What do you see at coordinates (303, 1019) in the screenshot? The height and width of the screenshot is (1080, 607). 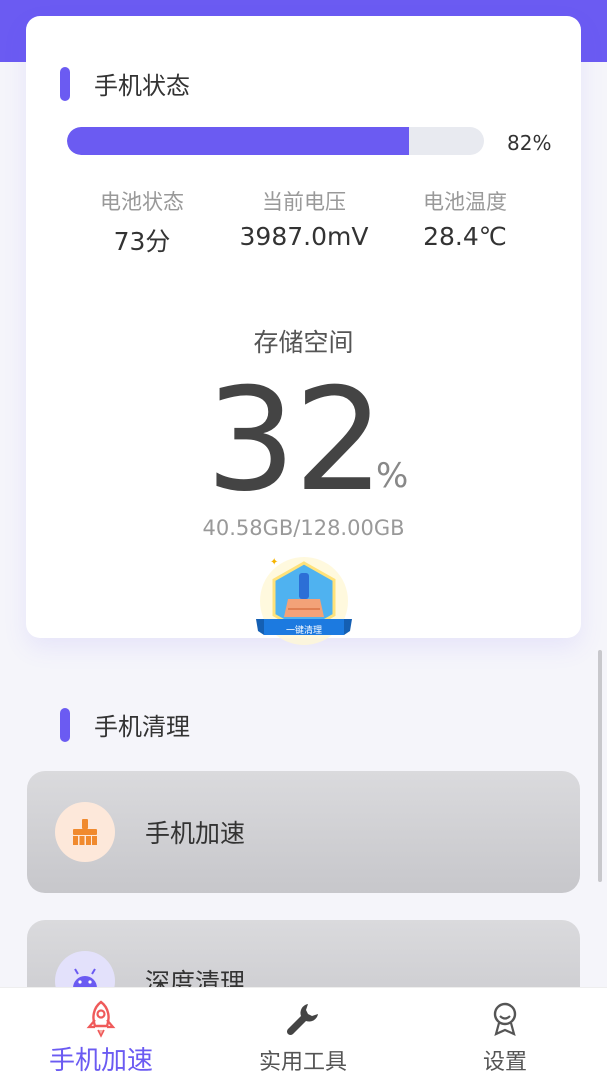 I see `wrench-icon` at bounding box center [303, 1019].